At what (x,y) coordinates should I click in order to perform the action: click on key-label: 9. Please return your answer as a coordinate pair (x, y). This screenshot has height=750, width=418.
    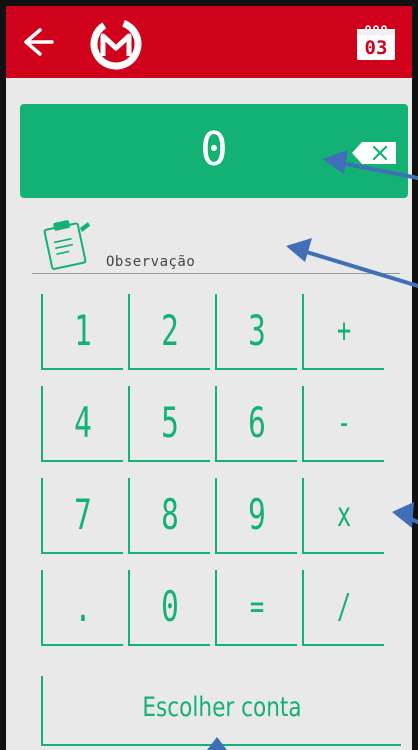
    Looking at the image, I should click on (257, 514).